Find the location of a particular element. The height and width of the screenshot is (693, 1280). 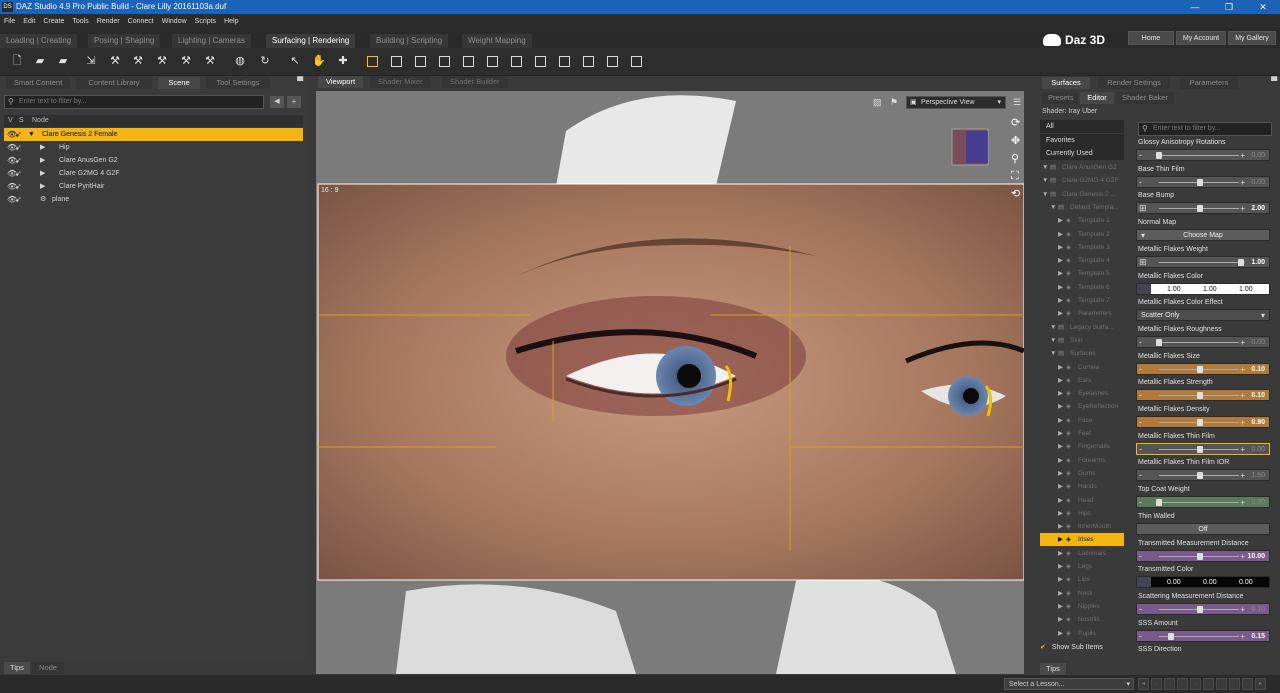

panel-menu-icon: ▝▘ is located at coordinates (300, 81).